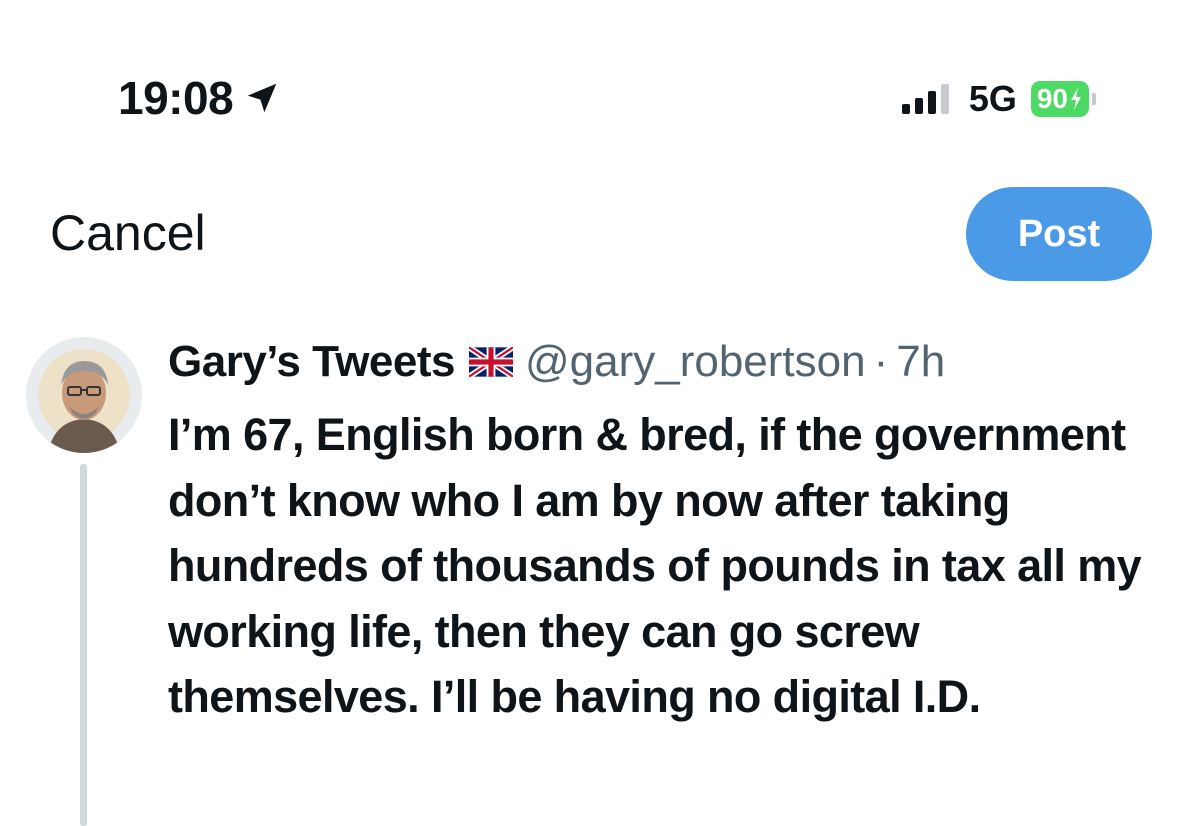 This screenshot has width=1200, height=826. I want to click on avatar-portrait, so click(84, 395).